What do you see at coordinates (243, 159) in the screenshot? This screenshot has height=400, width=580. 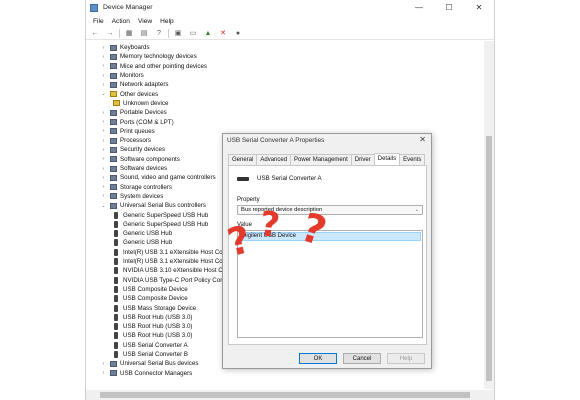 I see `tab-general: General` at bounding box center [243, 159].